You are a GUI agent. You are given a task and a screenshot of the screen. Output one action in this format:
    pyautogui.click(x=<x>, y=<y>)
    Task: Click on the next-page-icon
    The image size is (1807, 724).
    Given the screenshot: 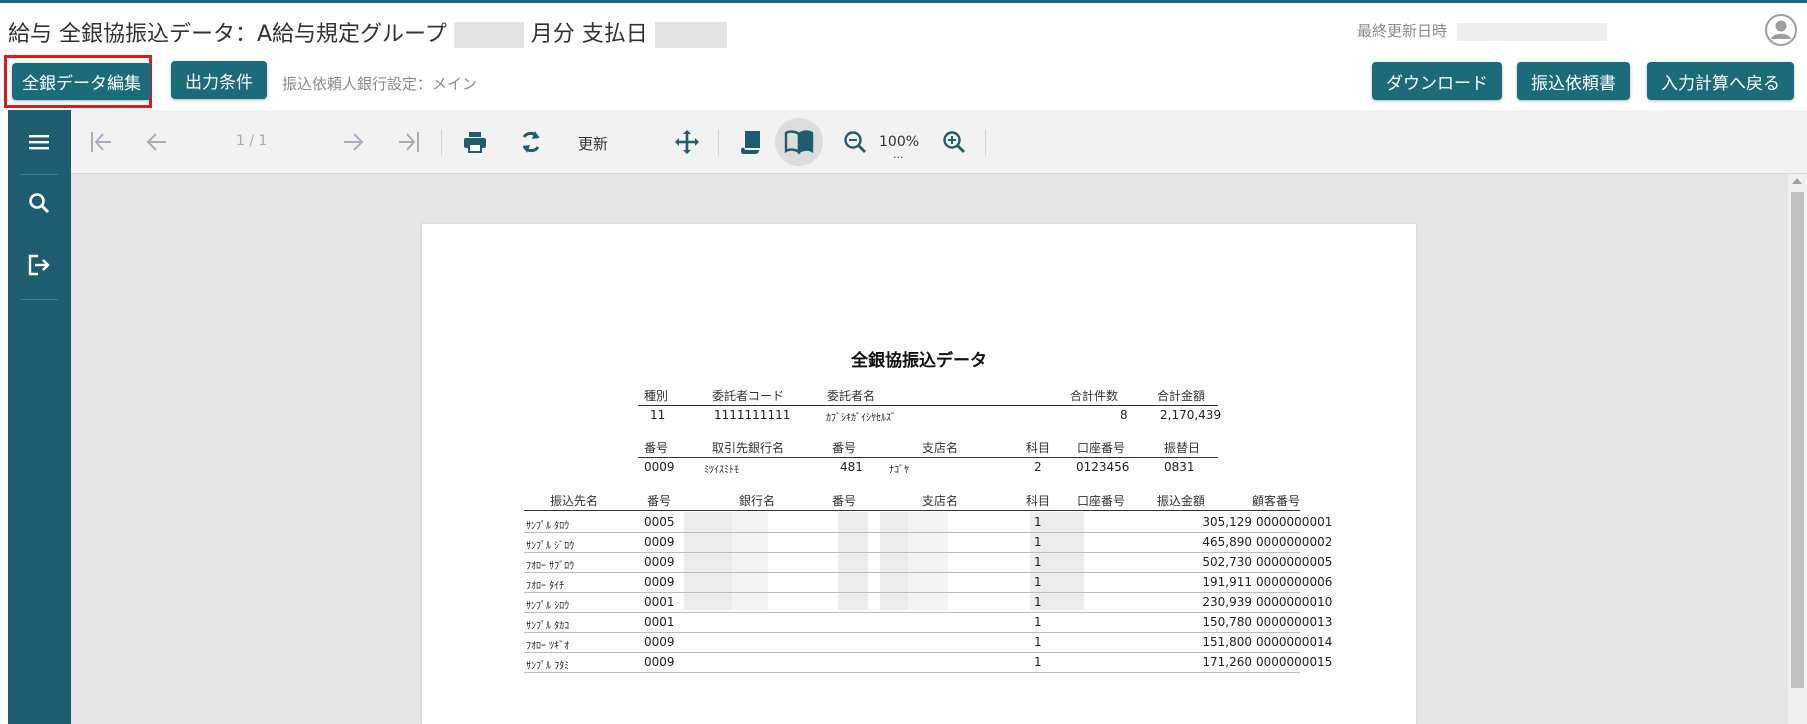 What is the action you would take?
    pyautogui.click(x=353, y=142)
    